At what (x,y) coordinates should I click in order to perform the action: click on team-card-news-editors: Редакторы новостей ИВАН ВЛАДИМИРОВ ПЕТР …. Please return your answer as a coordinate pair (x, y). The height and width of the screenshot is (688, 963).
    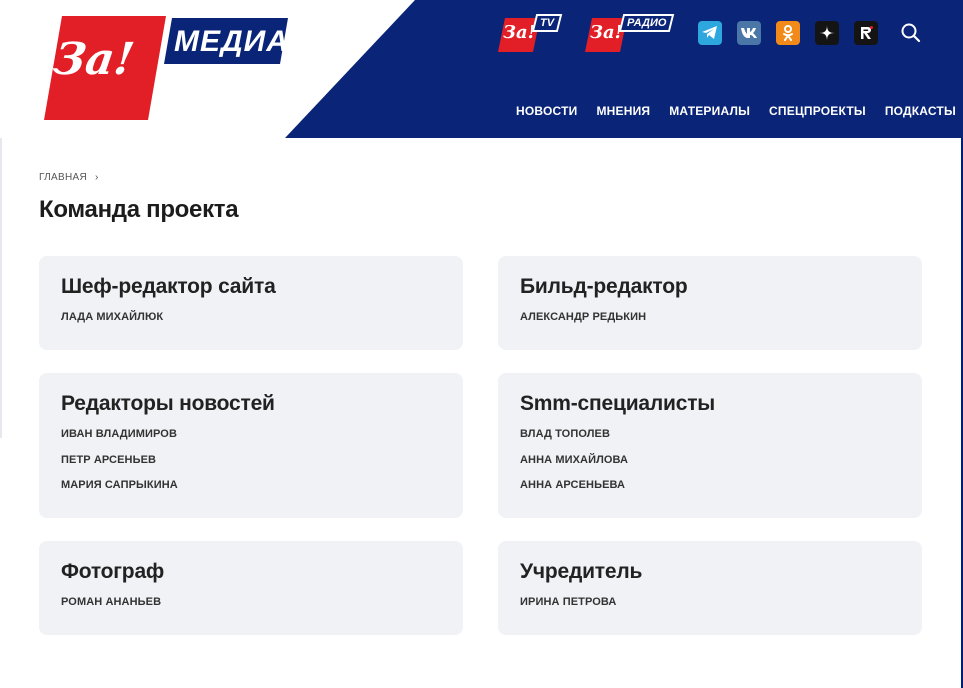
    Looking at the image, I should click on (251, 445).